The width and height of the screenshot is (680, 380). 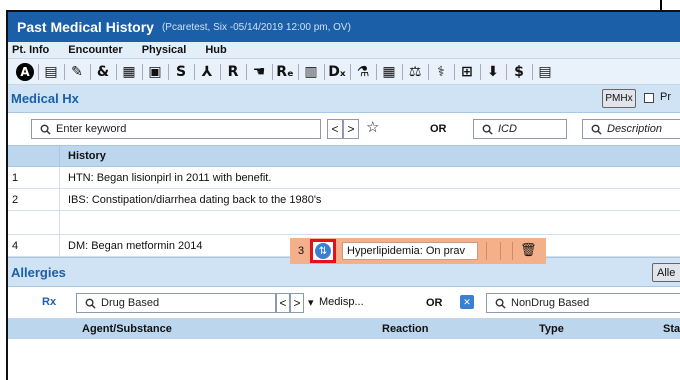 What do you see at coordinates (311, 72) in the screenshot?
I see `doc-icon: ▥` at bounding box center [311, 72].